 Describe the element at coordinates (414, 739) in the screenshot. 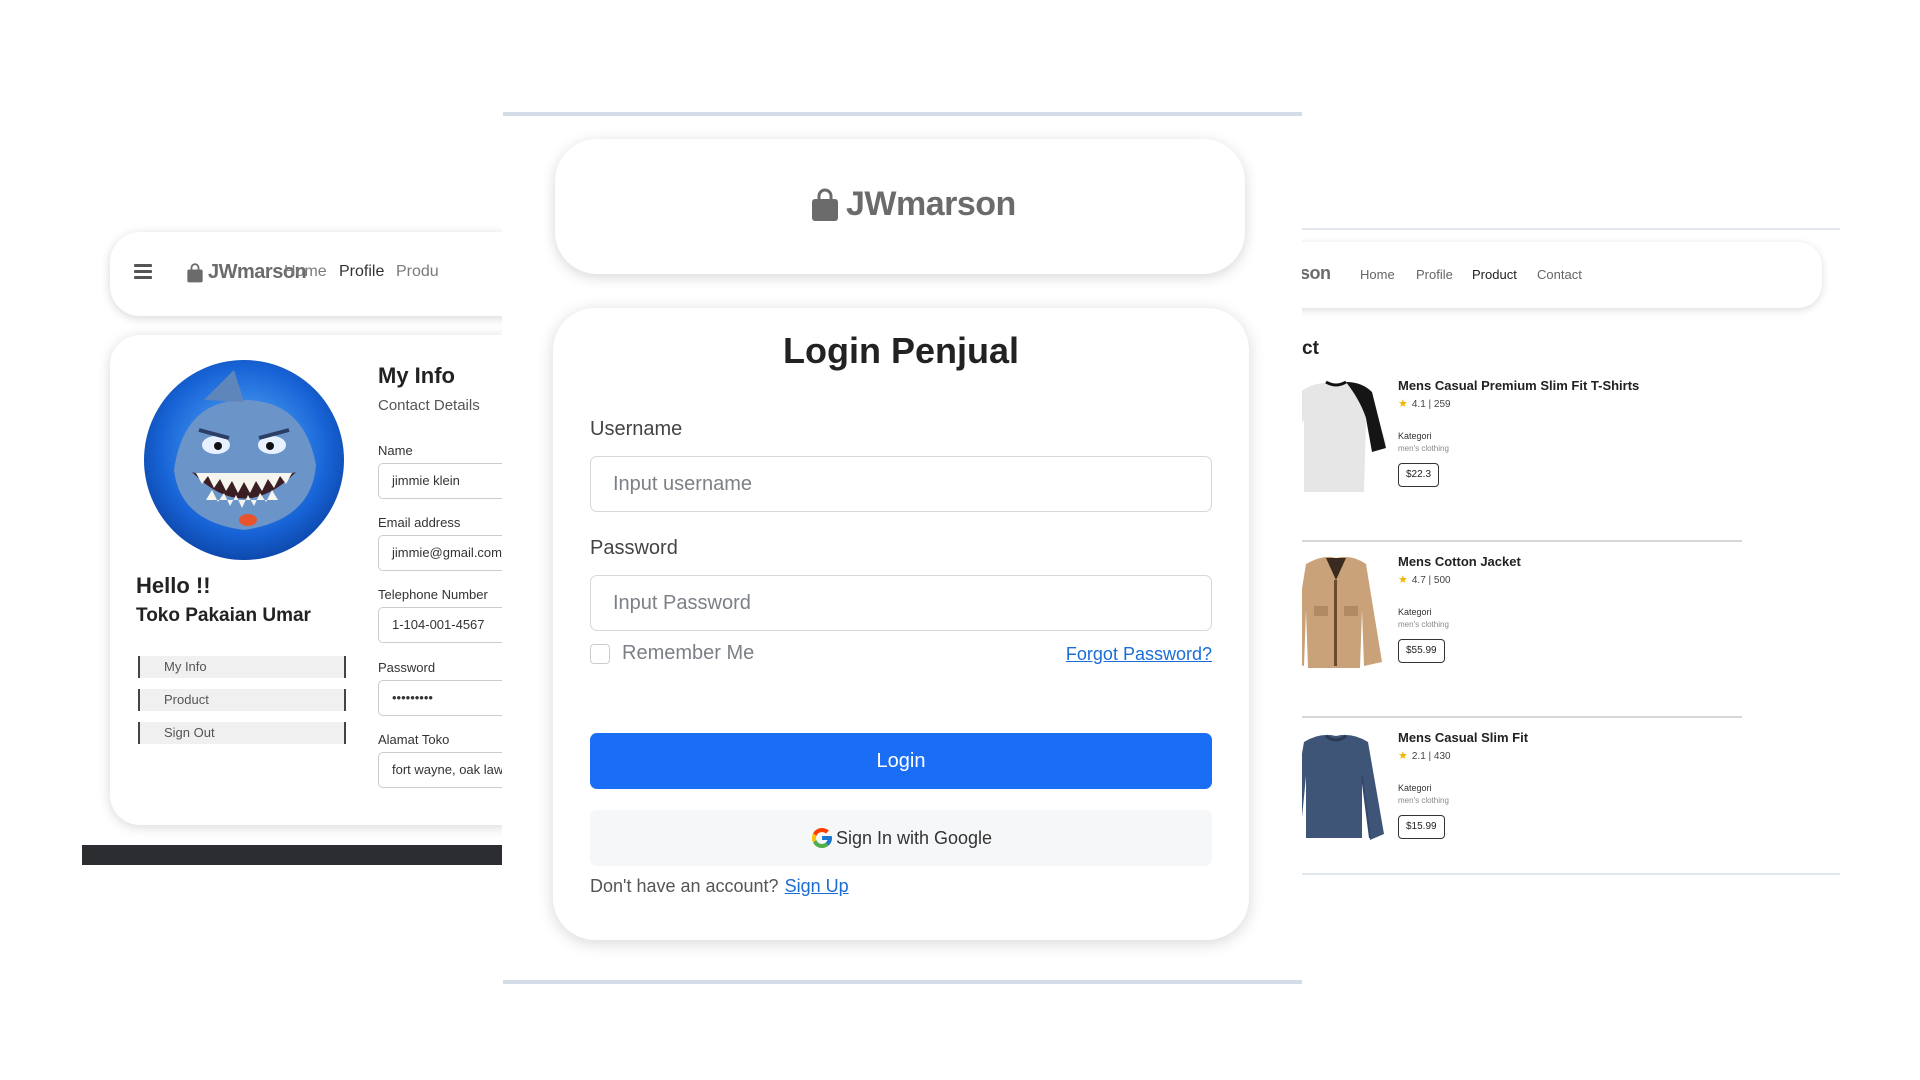

I see `address-label: Alamat Toko` at that location.